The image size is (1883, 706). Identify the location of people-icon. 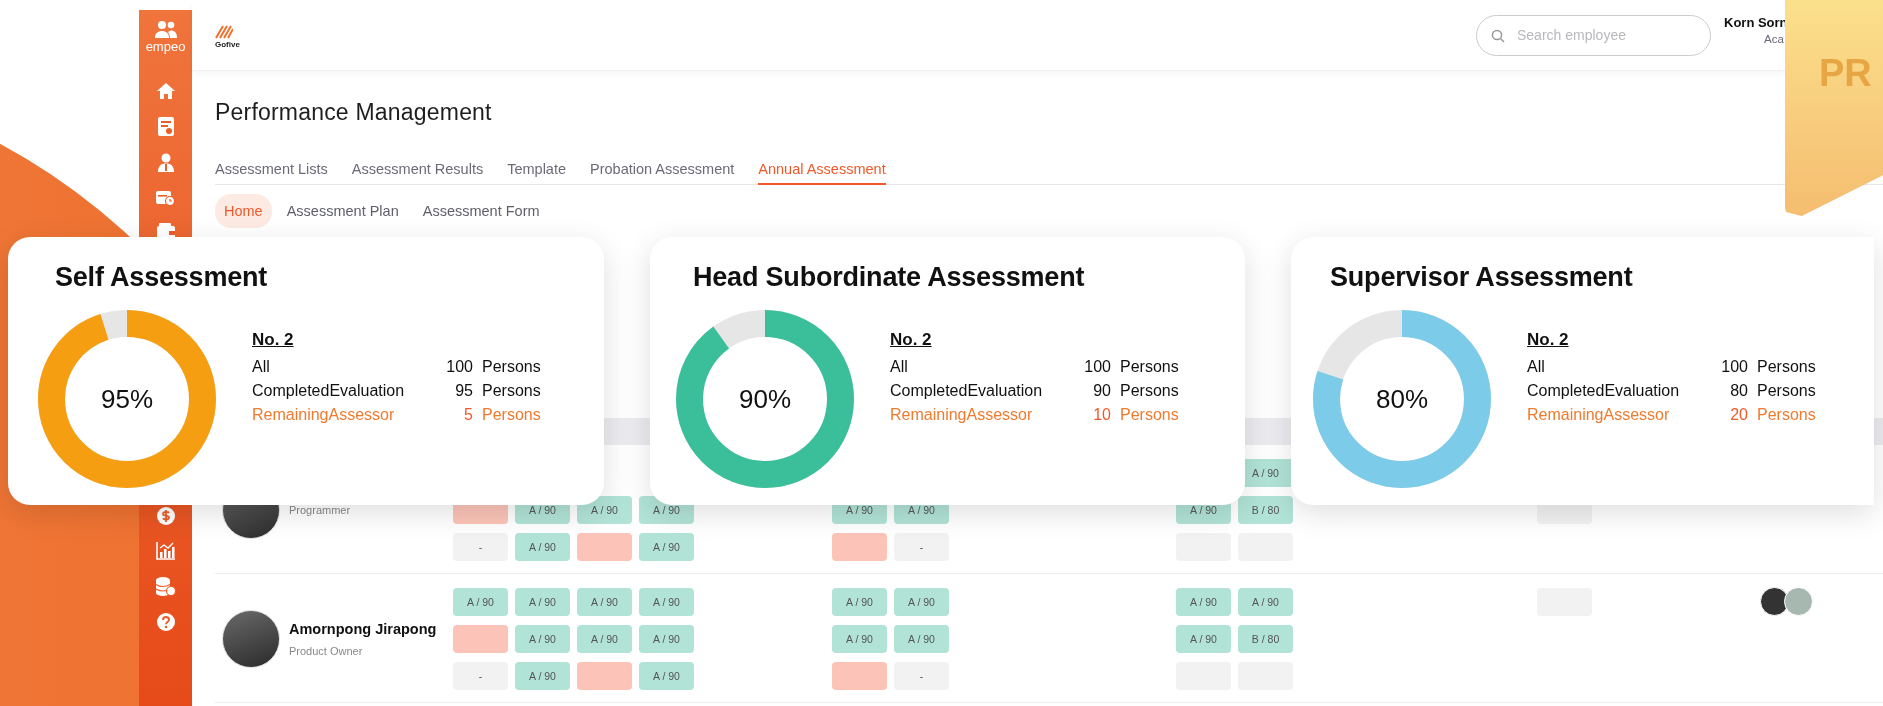
(165, 29).